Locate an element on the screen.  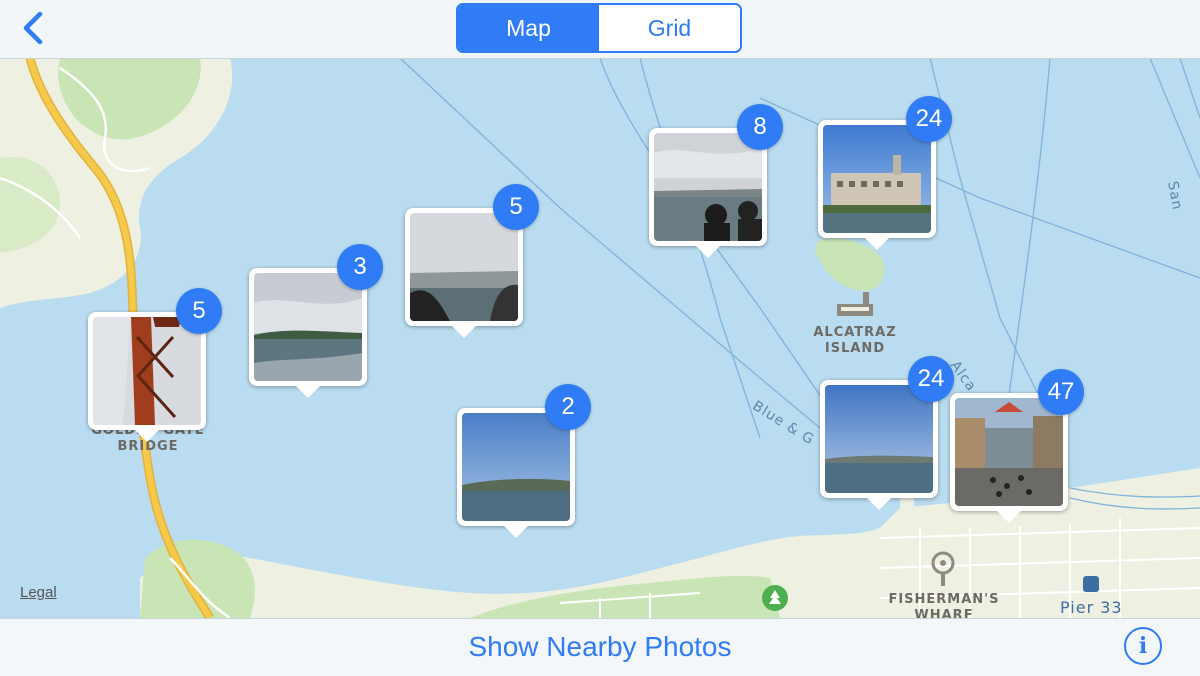
photo-cluster-pin: 2 is located at coordinates (524, 461).